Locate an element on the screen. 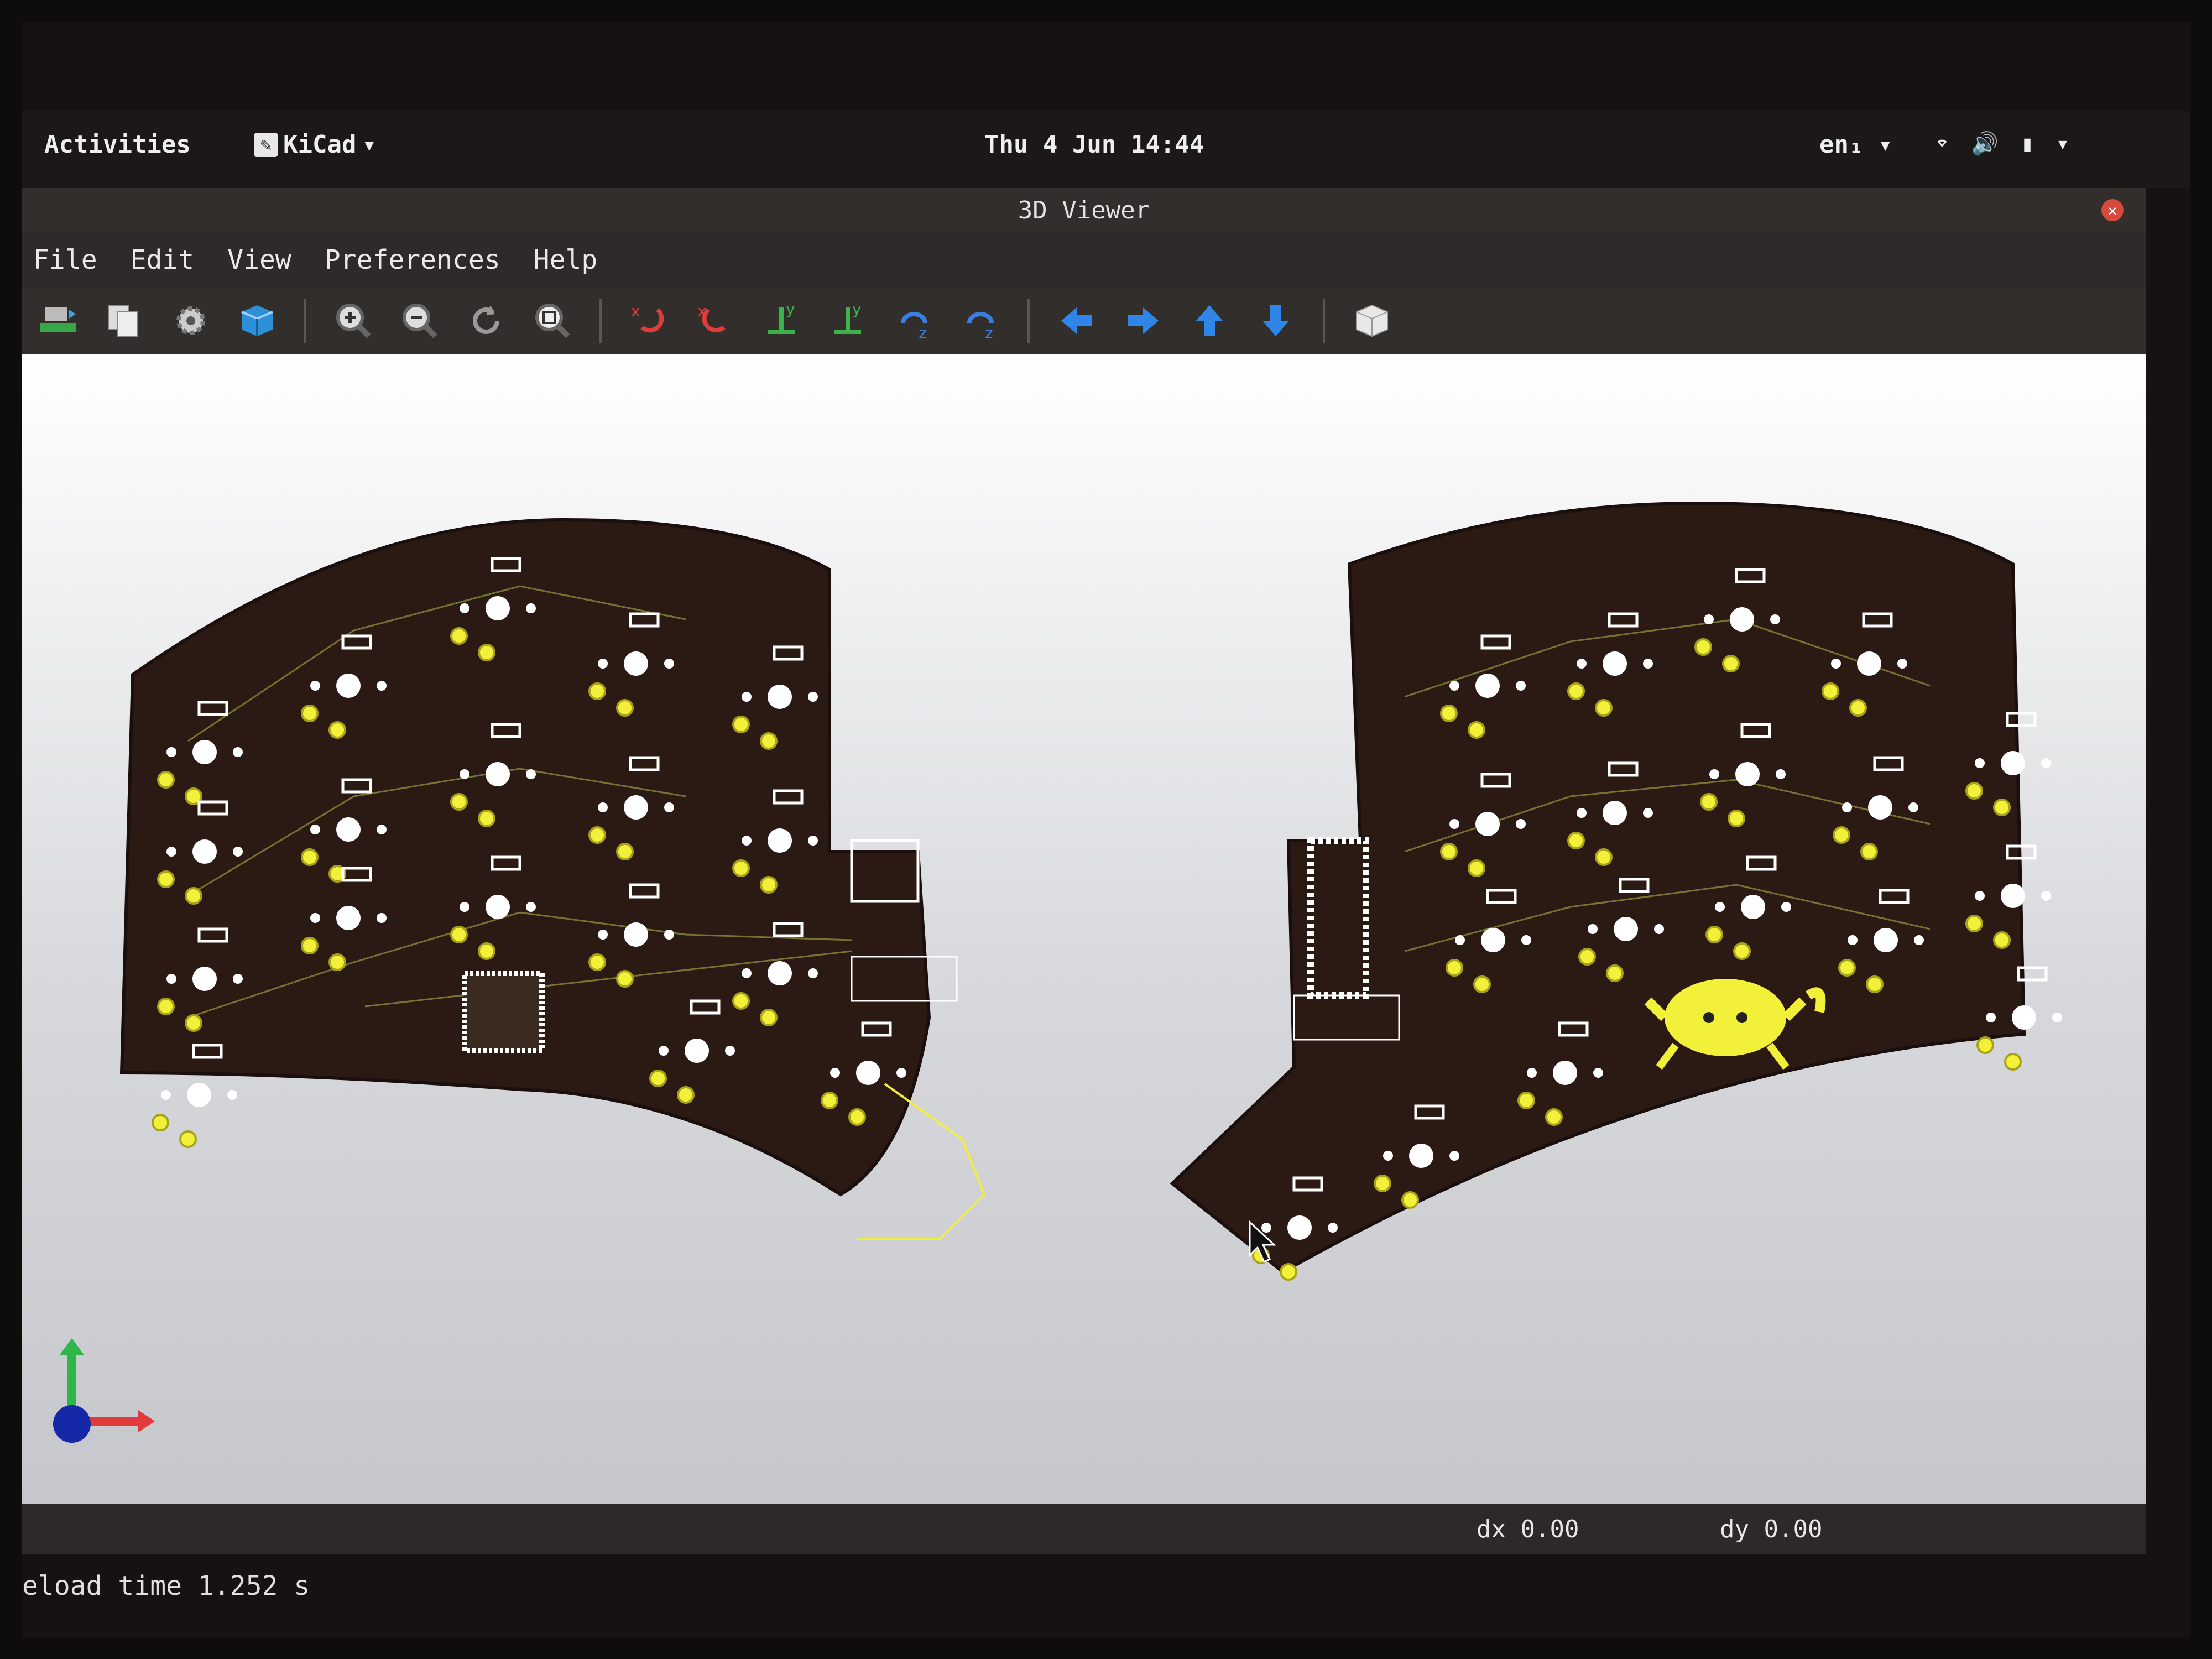 The height and width of the screenshot is (1659, 2212). arrow-up-icon is located at coordinates (1210, 320).